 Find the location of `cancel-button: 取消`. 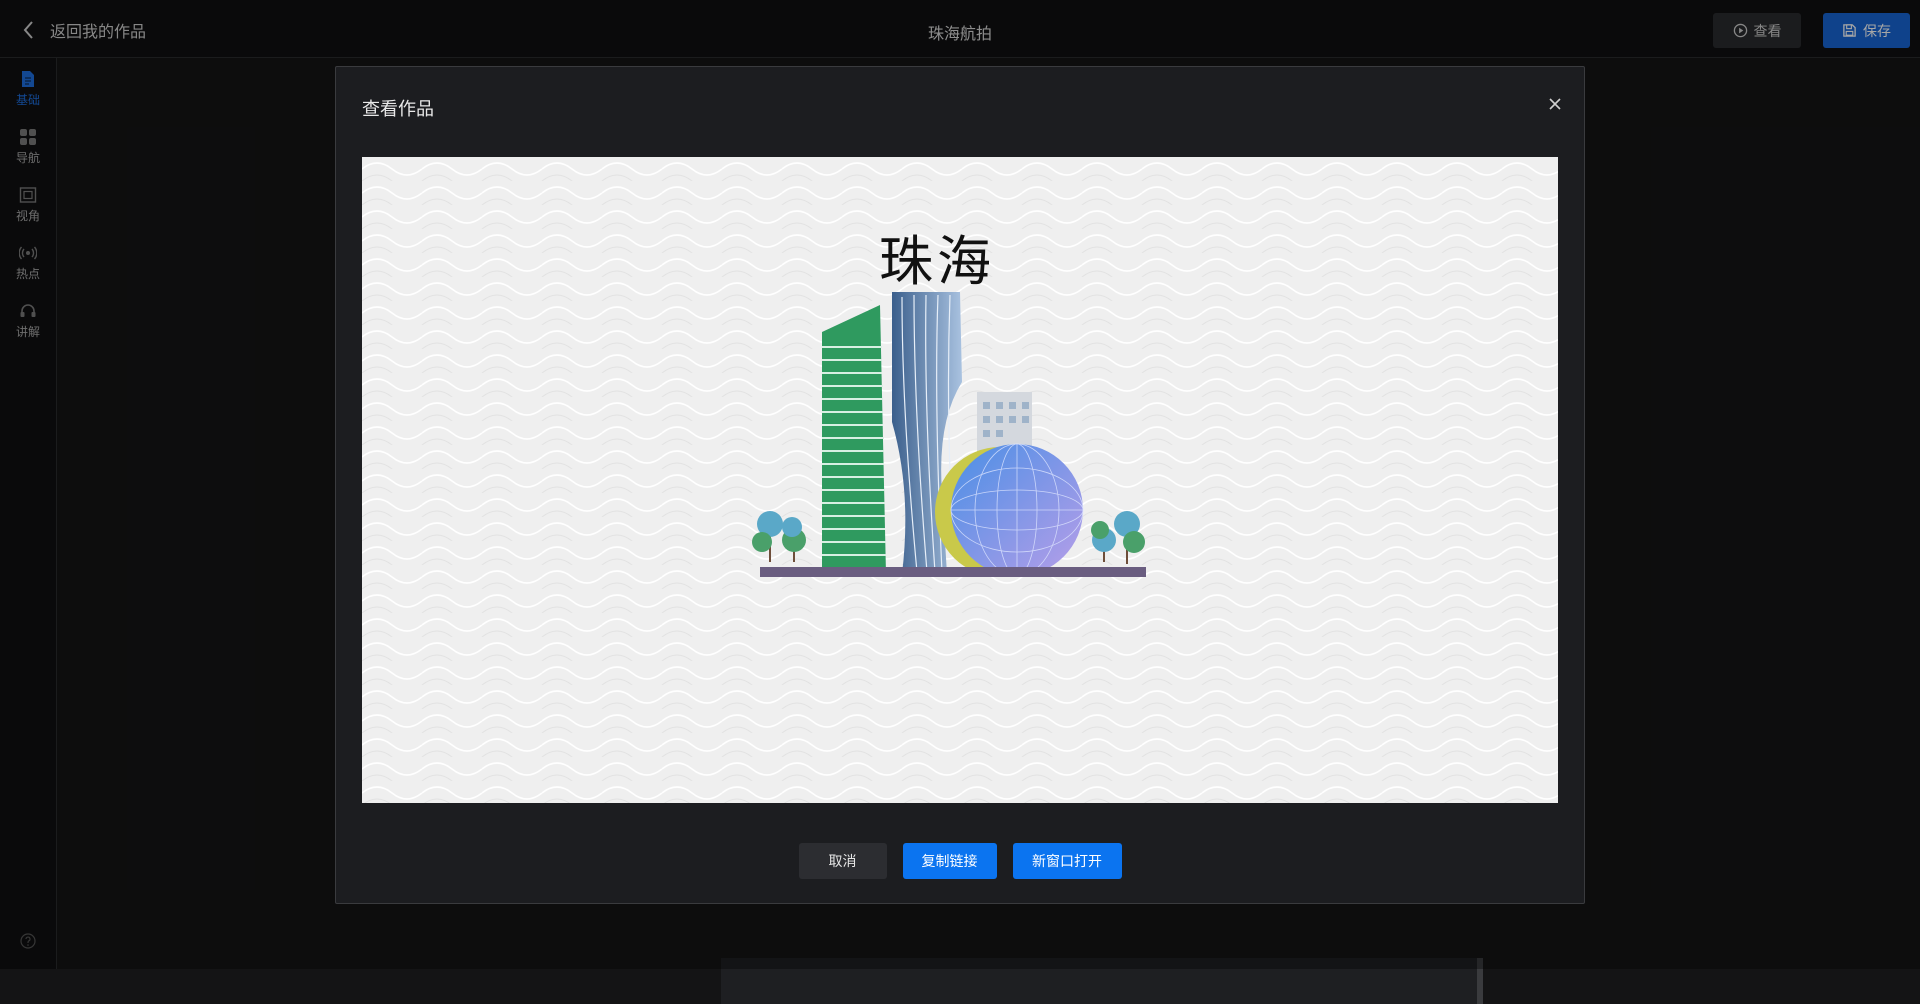

cancel-button: 取消 is located at coordinates (842, 861).